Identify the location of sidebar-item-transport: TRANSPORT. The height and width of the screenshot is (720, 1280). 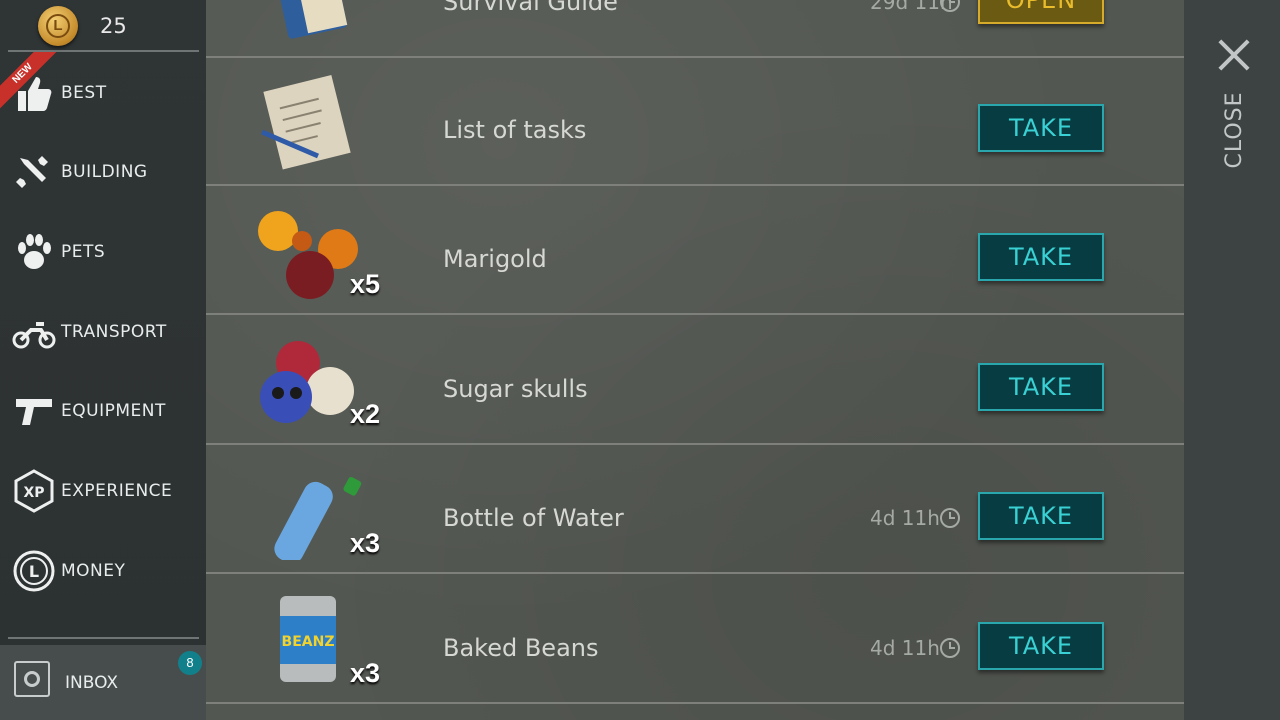
(103, 332).